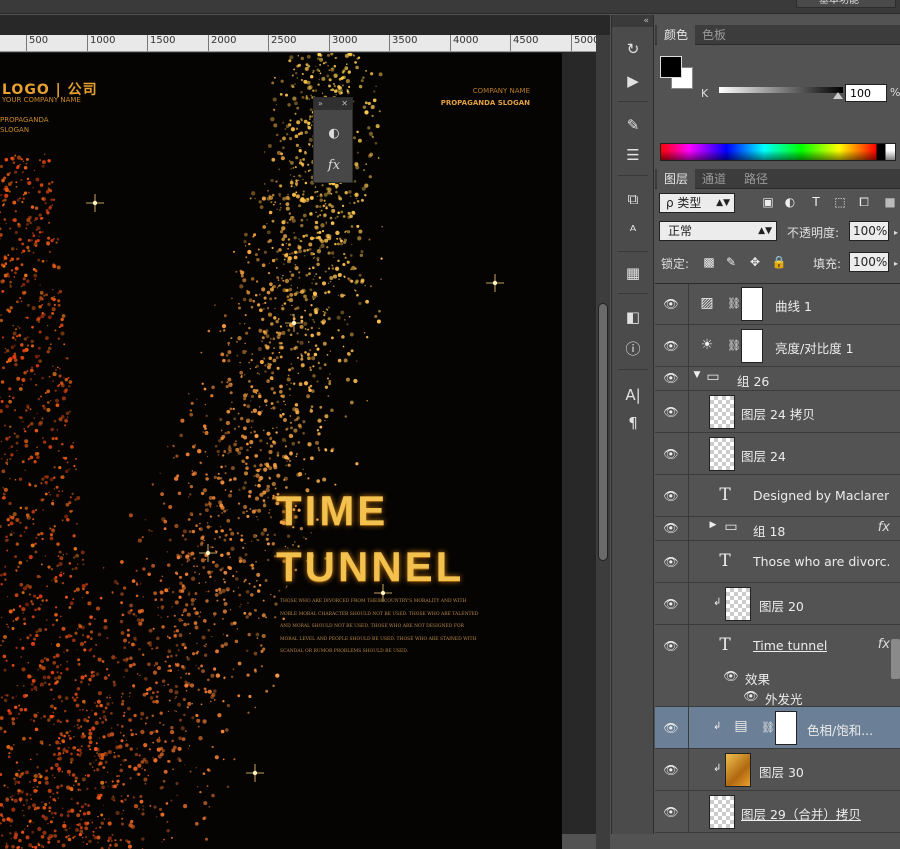 This screenshot has height=849, width=900. Describe the element at coordinates (633, 155) in the screenshot. I see `adjust-sliders-icon: ☰` at that location.